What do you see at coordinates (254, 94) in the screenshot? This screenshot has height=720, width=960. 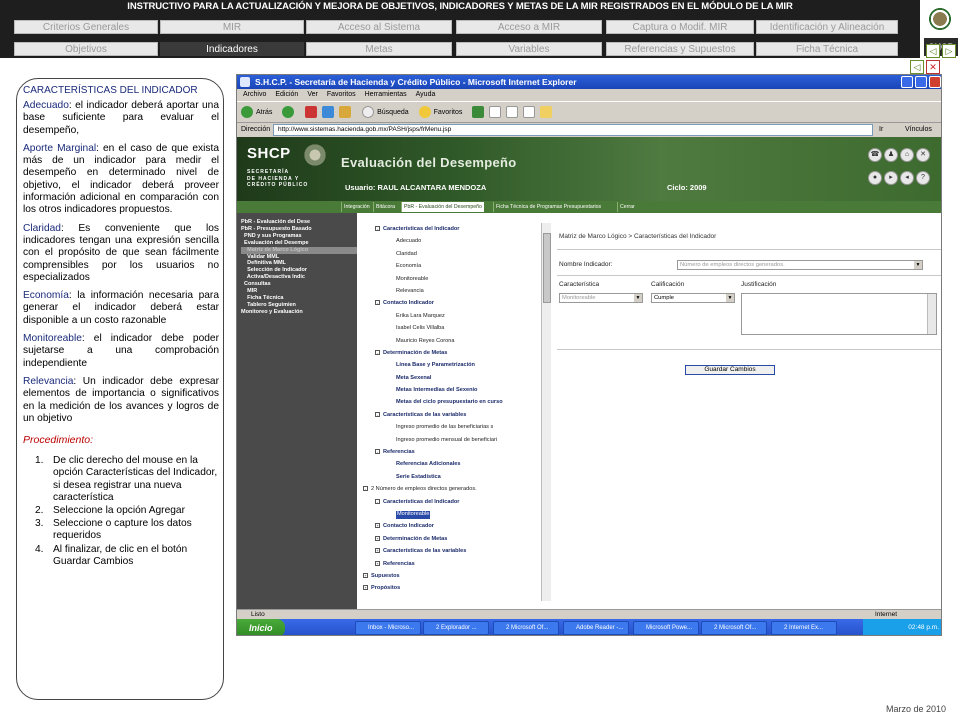 I see `menu-item: Archivo` at bounding box center [254, 94].